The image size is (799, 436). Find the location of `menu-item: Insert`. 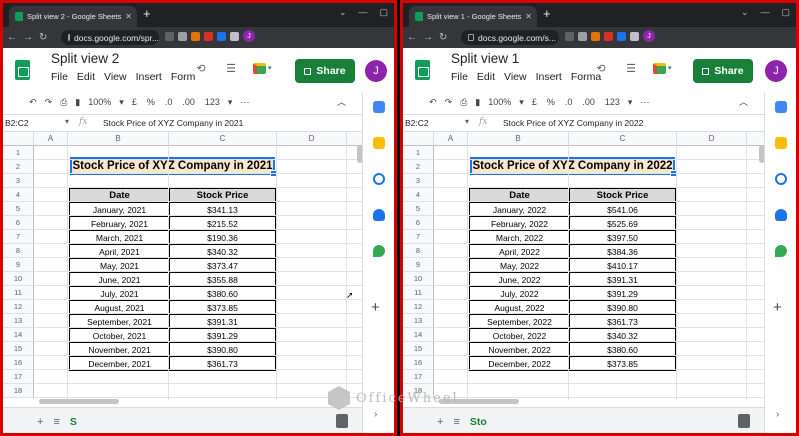

menu-item: Insert is located at coordinates (549, 77).